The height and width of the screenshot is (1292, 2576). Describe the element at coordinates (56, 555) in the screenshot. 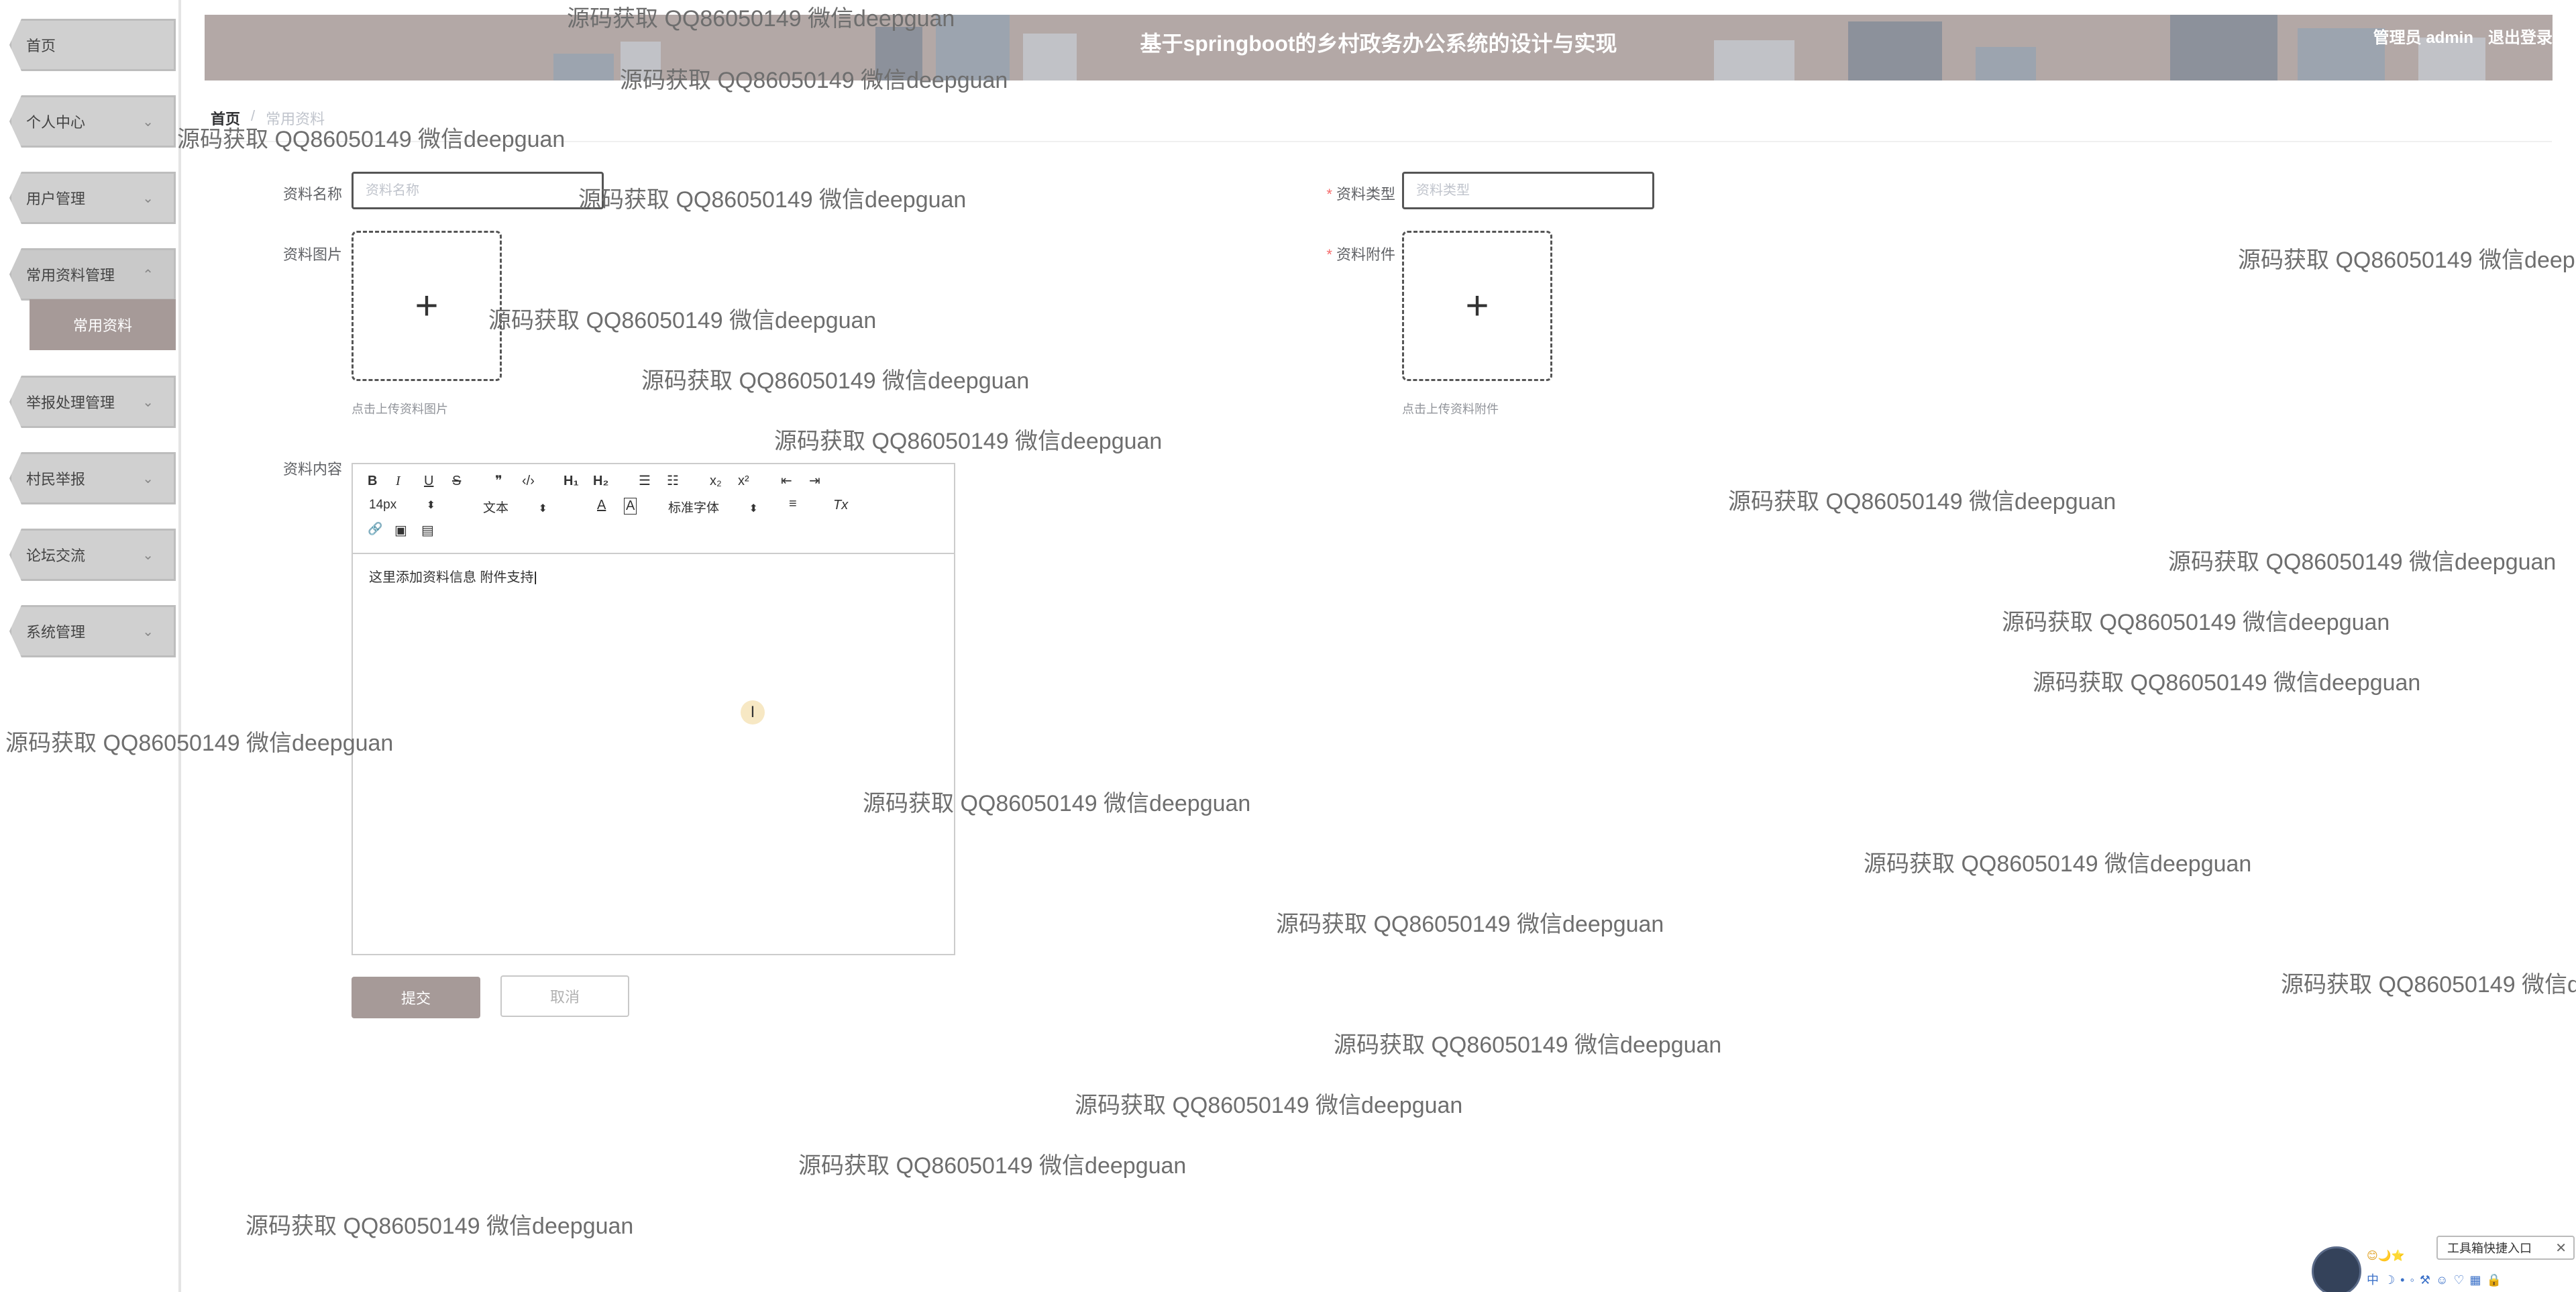

I see `sidebar-item-label: 论坛交流` at that location.